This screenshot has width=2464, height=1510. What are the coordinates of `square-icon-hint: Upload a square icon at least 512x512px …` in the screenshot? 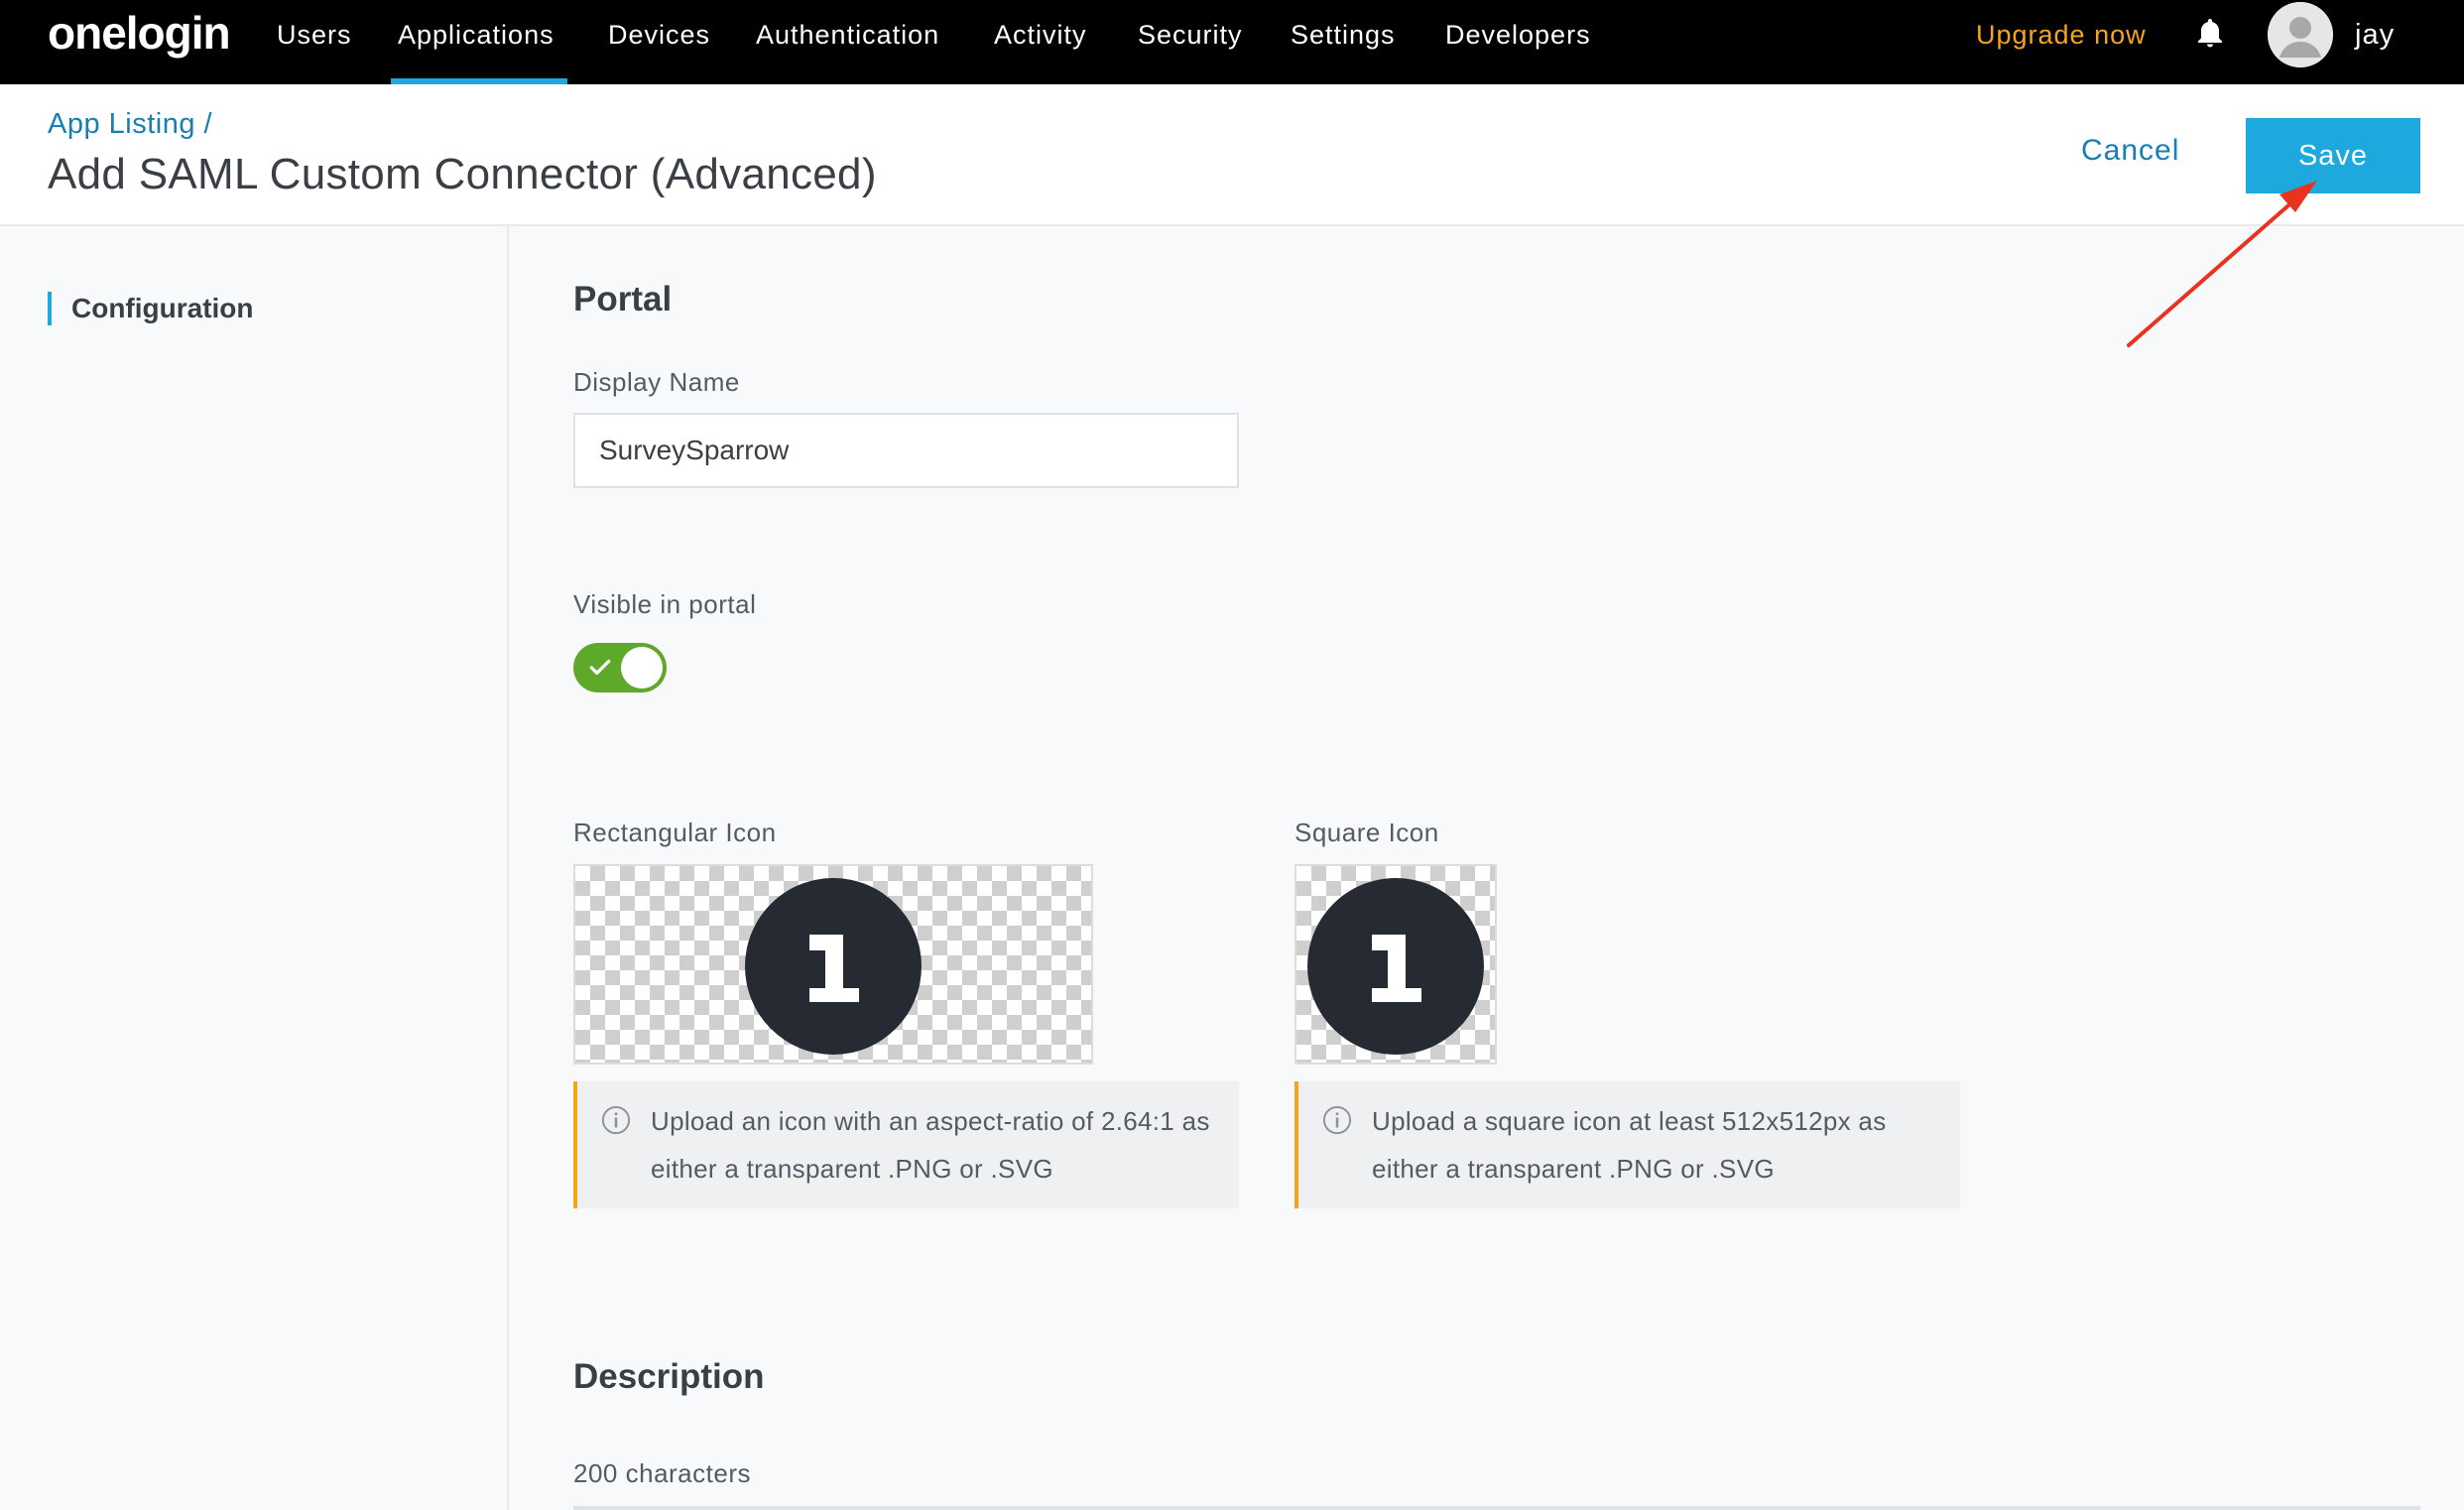 It's located at (1627, 1144).